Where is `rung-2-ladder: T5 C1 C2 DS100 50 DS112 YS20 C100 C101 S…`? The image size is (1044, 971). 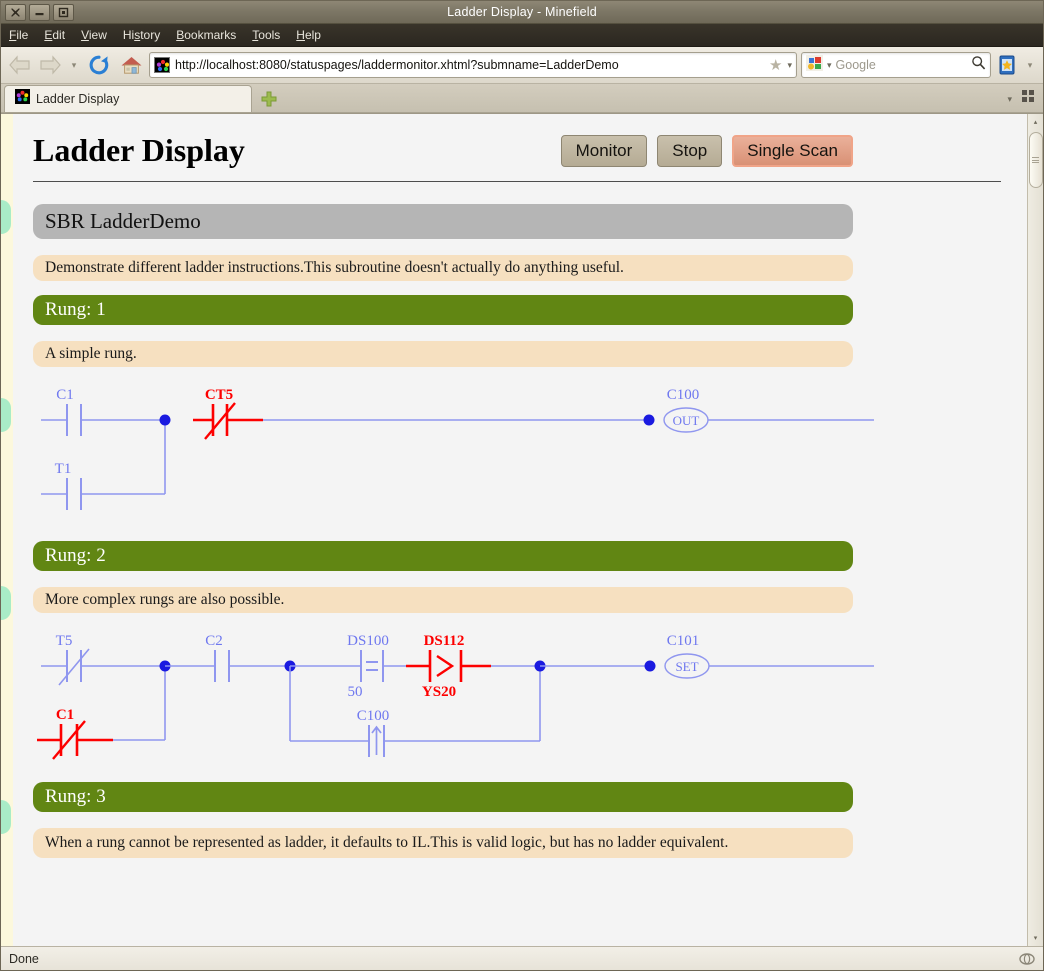 rung-2-ladder: T5 C1 C2 DS100 50 DS112 YS20 C100 C101 S… is located at coordinates (517, 695).